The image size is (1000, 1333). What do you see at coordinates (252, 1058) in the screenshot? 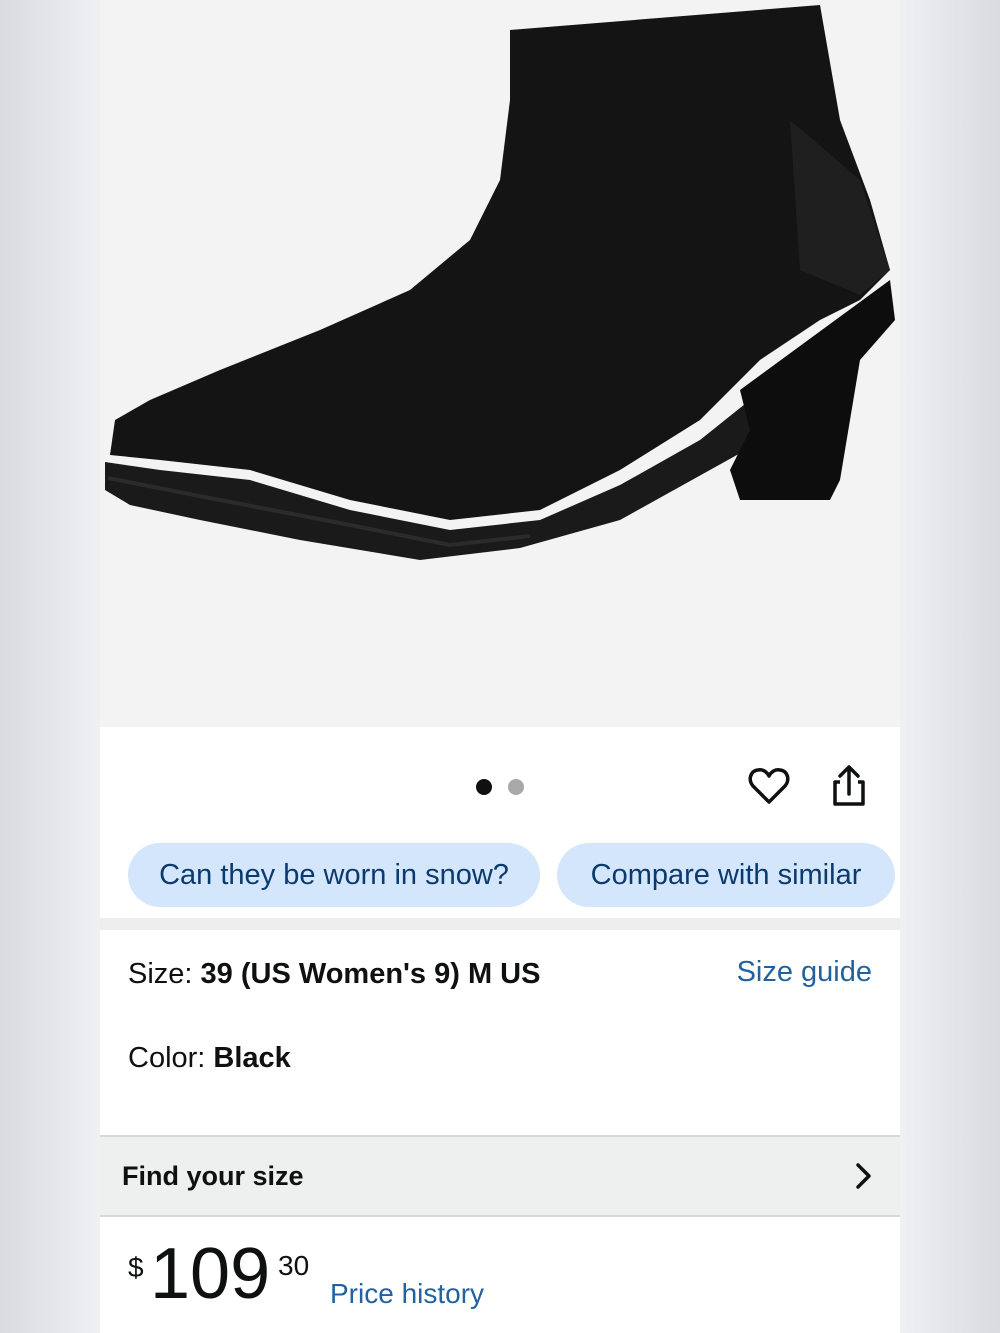
I see `color-value: Black` at bounding box center [252, 1058].